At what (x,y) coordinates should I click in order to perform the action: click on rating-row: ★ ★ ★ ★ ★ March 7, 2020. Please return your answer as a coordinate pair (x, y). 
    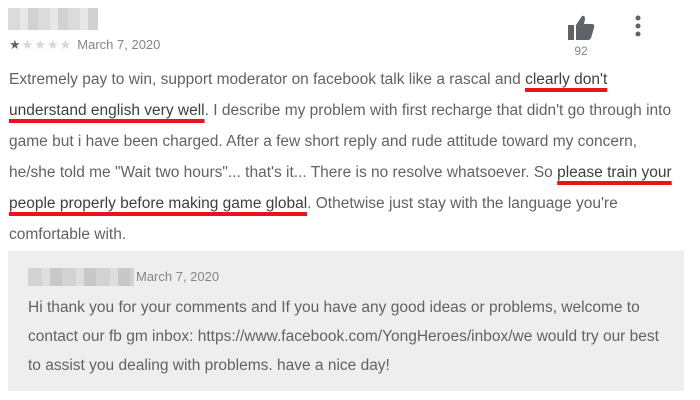
    Looking at the image, I should click on (84, 44).